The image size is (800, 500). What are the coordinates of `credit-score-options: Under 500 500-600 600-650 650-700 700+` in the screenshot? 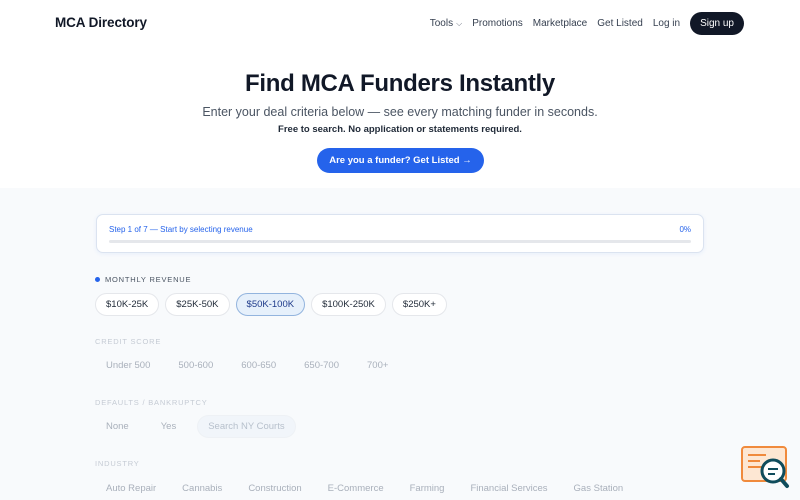 It's located at (247, 365).